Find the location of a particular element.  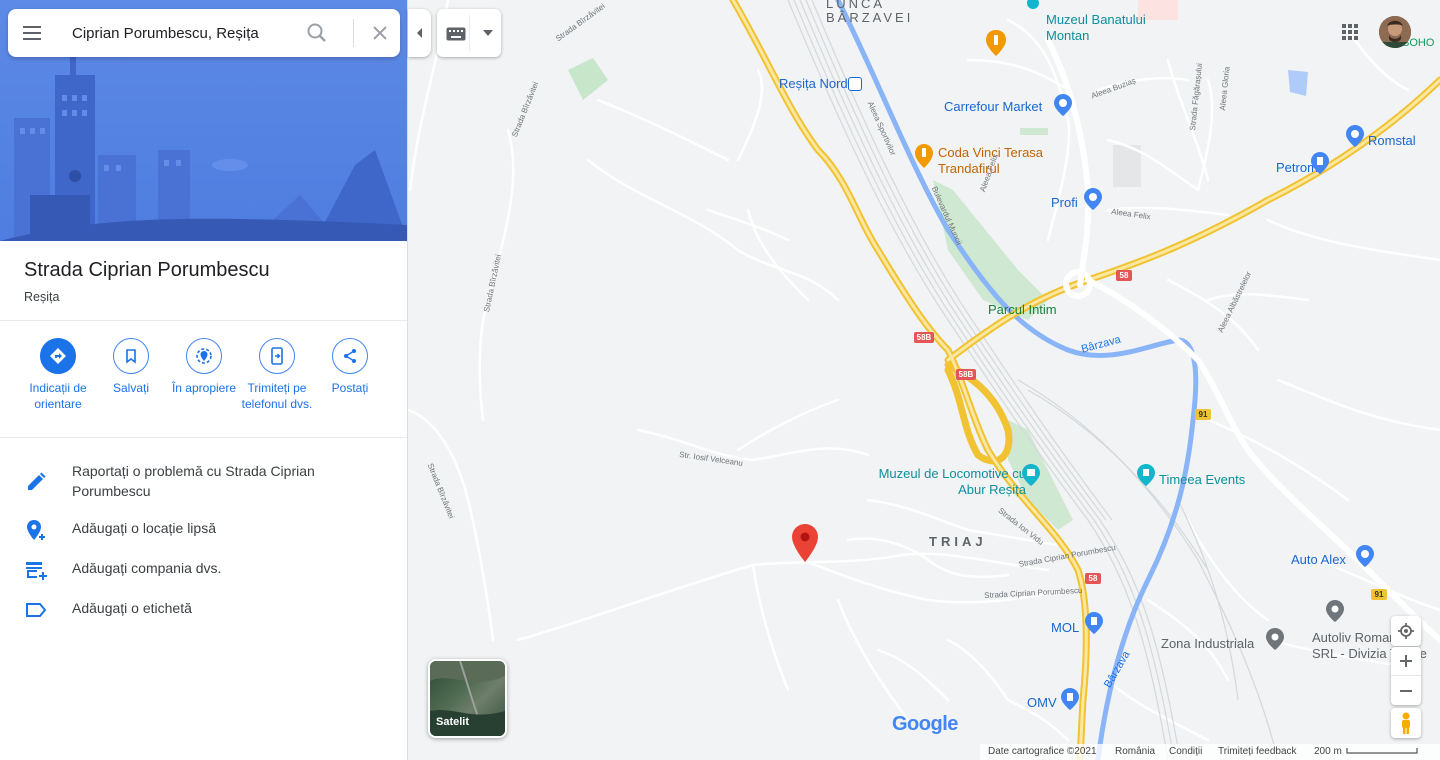

search-box is located at coordinates (204, 33).